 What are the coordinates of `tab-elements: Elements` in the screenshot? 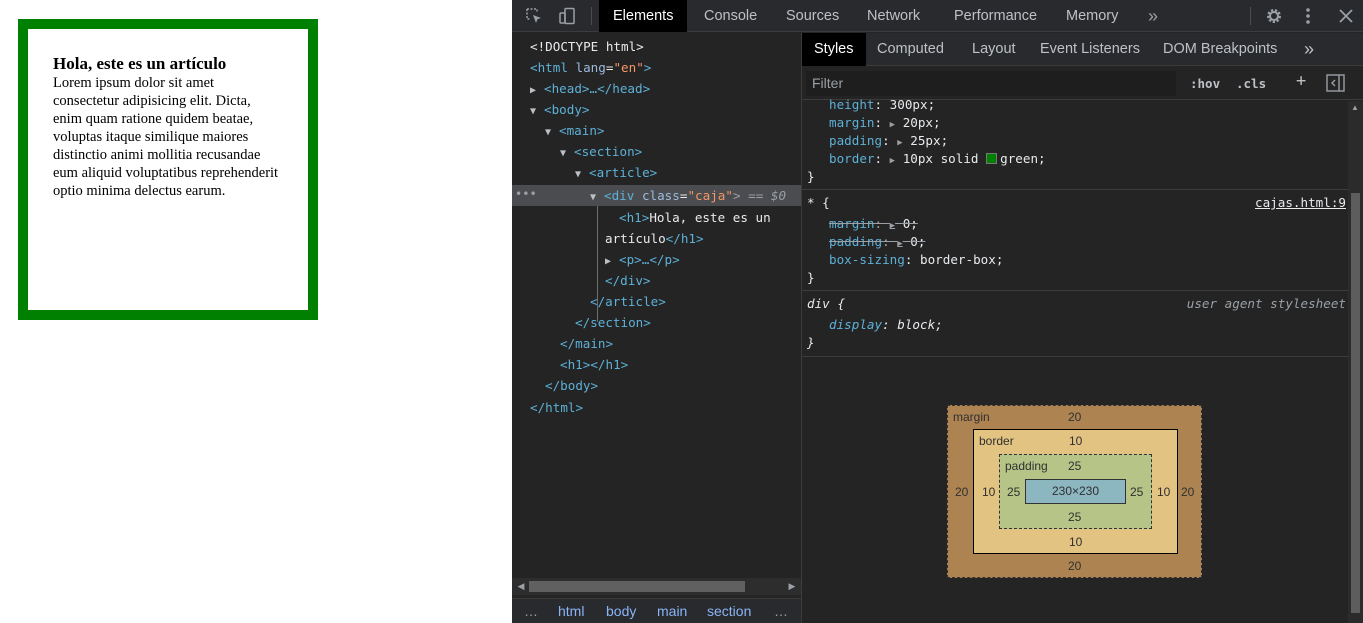 It's located at (643, 16).